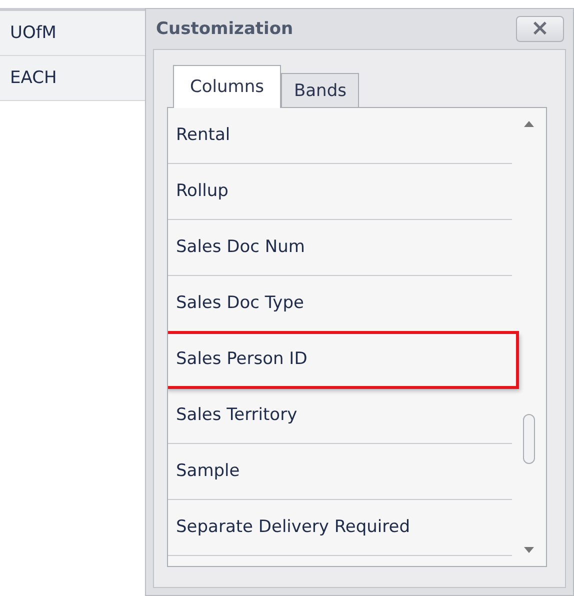 This screenshot has height=596, width=574. I want to click on tab: Bands, so click(320, 90).